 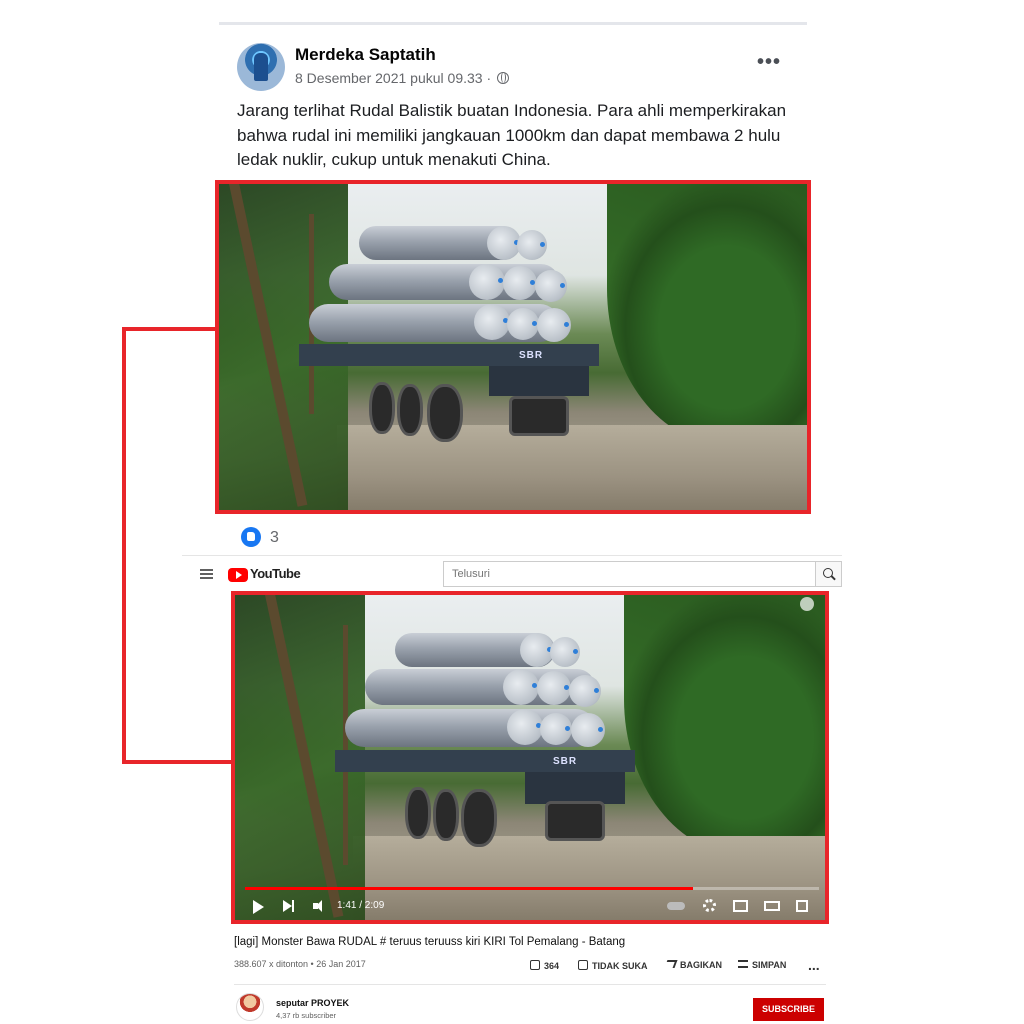 What do you see at coordinates (312, 1003) in the screenshot?
I see `channel-name: seputar PROYEK` at bounding box center [312, 1003].